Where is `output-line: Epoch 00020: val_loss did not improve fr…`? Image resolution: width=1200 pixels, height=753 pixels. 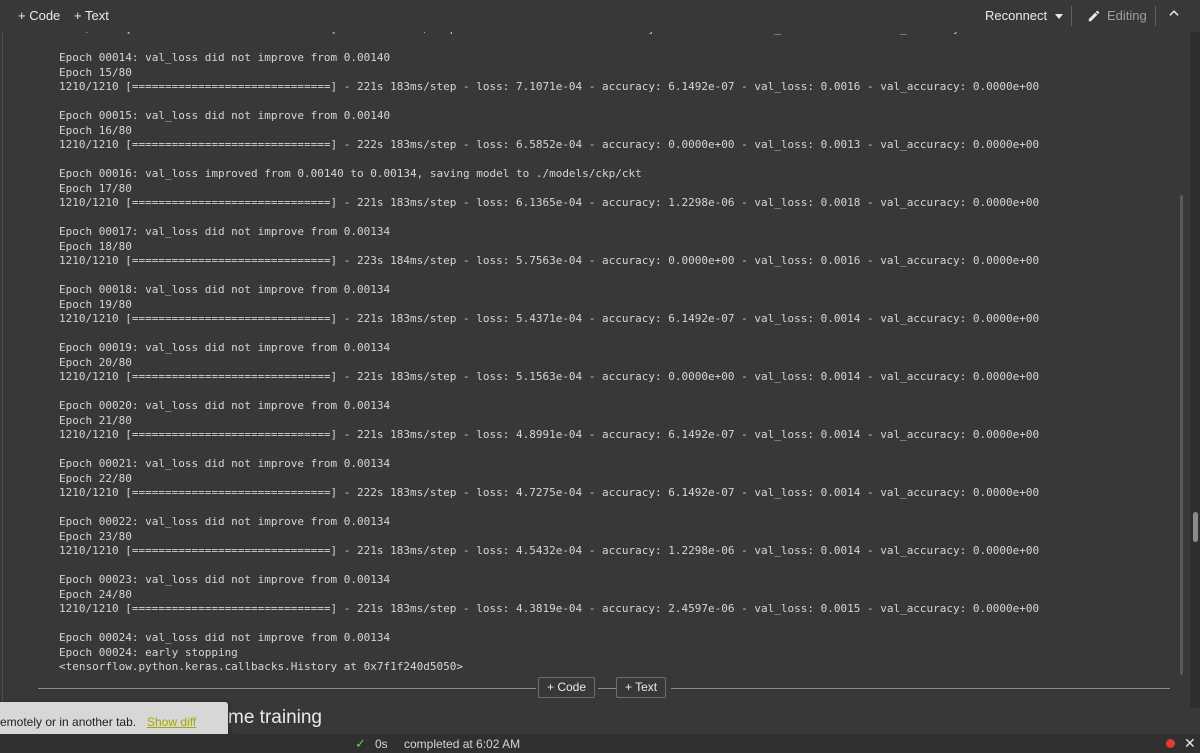 output-line: Epoch 00020: val_loss did not improve fr… is located at coordinates (225, 405).